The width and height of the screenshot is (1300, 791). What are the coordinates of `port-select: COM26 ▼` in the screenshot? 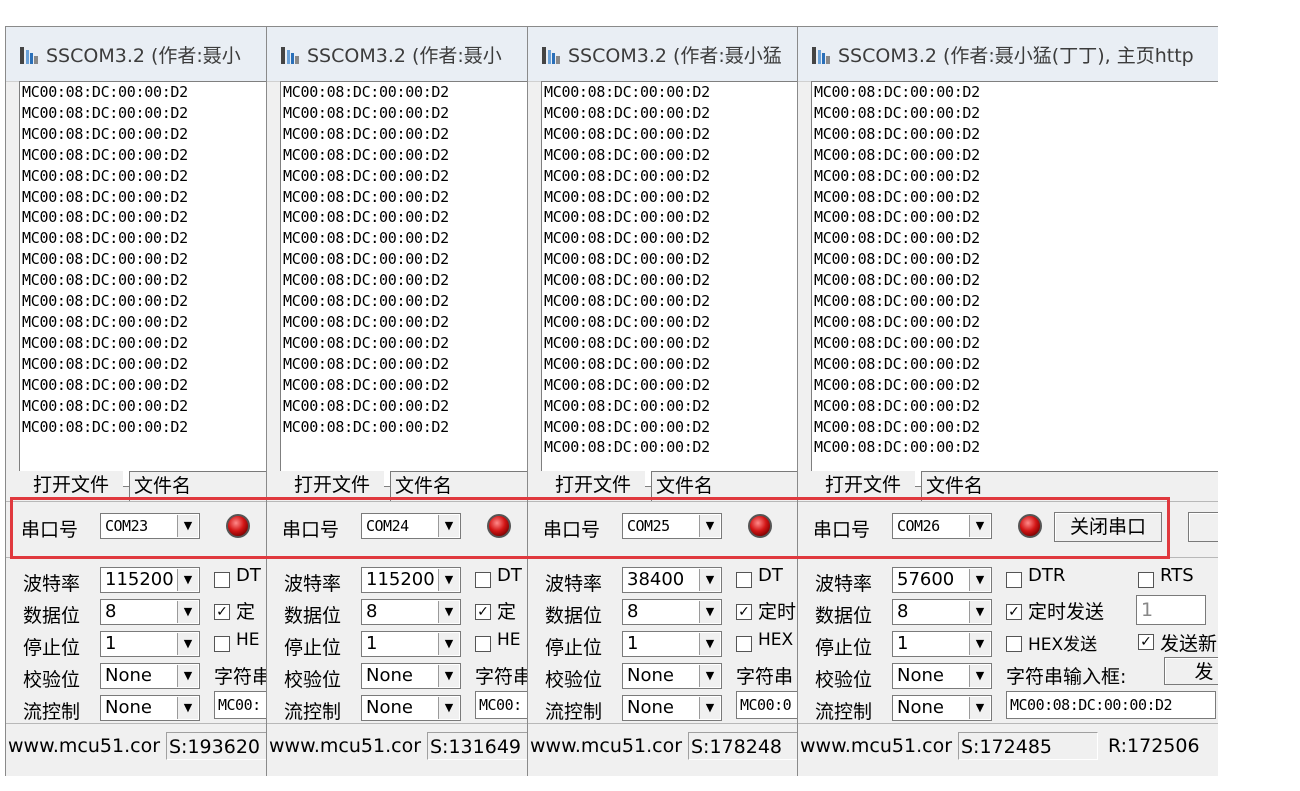 It's located at (942, 526).